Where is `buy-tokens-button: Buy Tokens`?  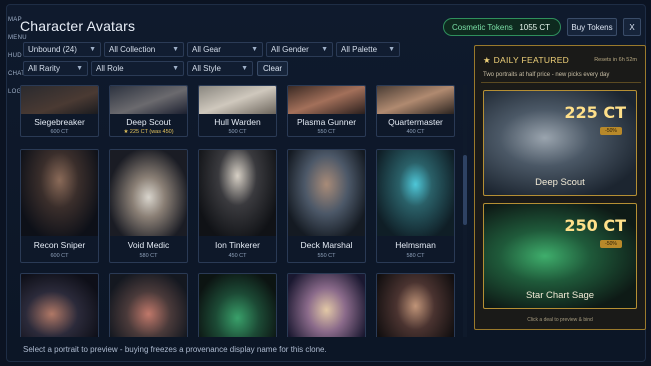
buy-tokens-button: Buy Tokens is located at coordinates (592, 27).